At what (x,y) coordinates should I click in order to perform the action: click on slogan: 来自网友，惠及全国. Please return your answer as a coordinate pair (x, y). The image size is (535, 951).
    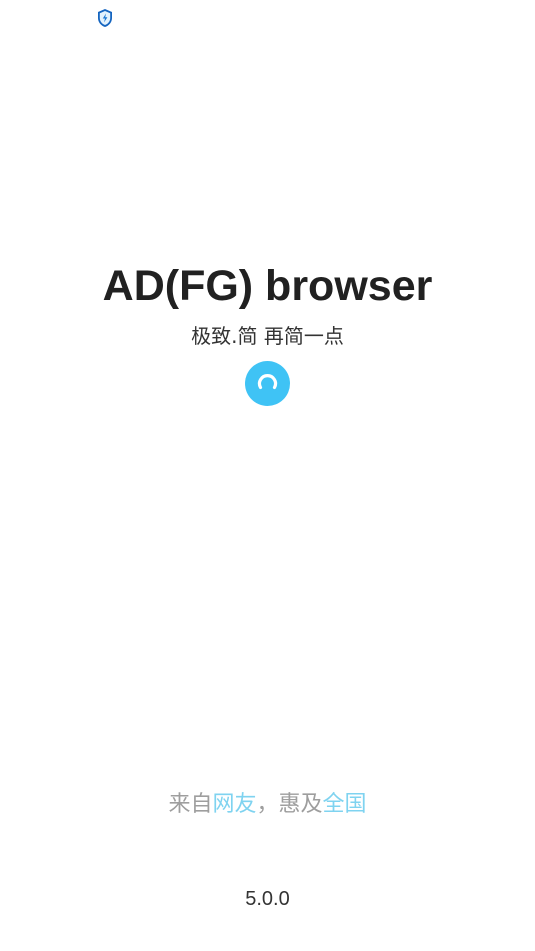
    Looking at the image, I should click on (267, 802).